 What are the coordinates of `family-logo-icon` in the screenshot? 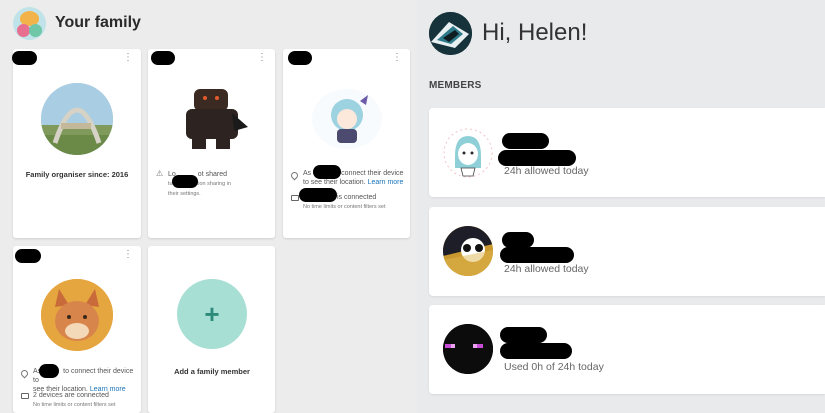 It's located at (29, 23).